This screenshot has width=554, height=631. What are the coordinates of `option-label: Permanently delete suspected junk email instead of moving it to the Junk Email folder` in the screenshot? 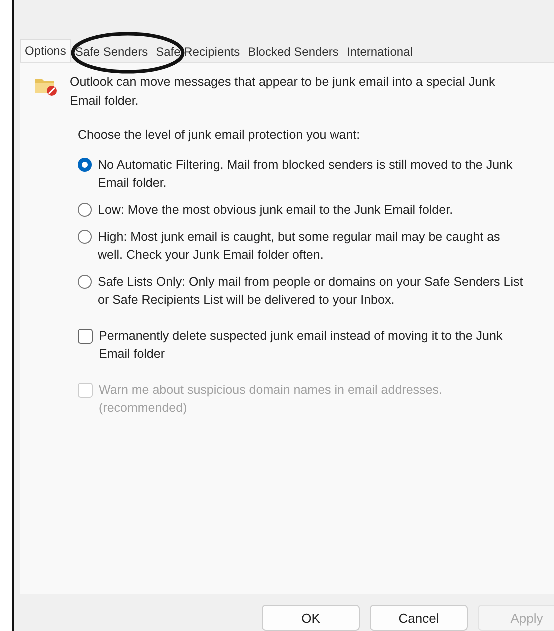 It's located at (301, 345).